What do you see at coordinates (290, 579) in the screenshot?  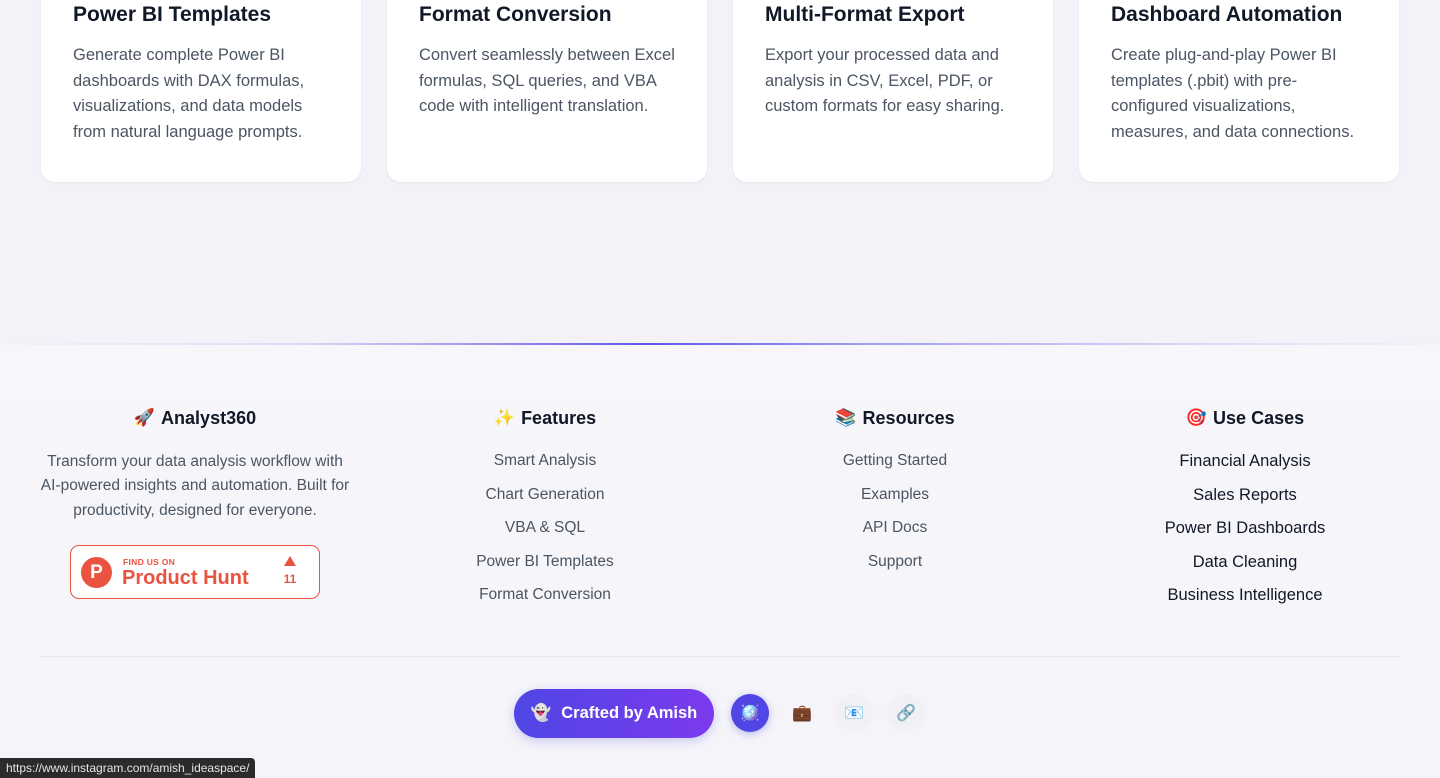 I see `upvote-count: 11` at bounding box center [290, 579].